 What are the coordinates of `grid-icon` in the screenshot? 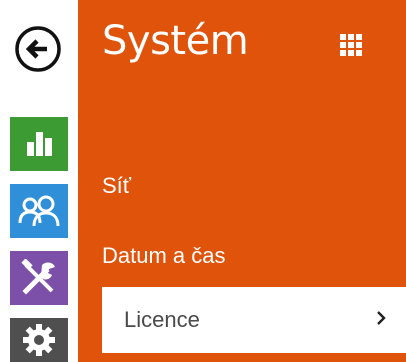 It's located at (351, 45).